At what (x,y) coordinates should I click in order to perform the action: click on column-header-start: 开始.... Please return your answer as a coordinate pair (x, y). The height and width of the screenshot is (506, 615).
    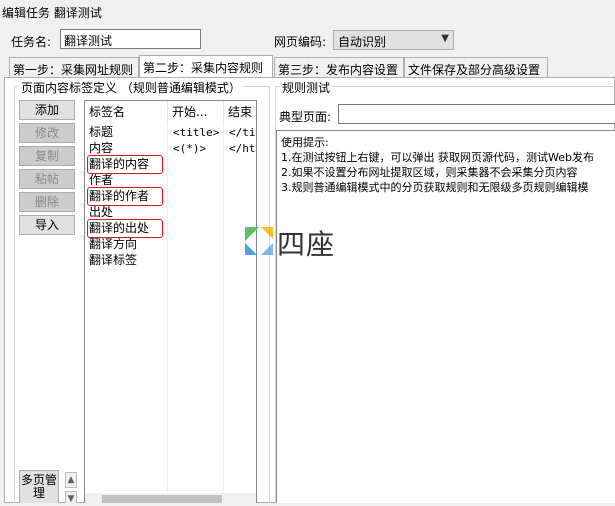
    Looking at the image, I should click on (196, 112).